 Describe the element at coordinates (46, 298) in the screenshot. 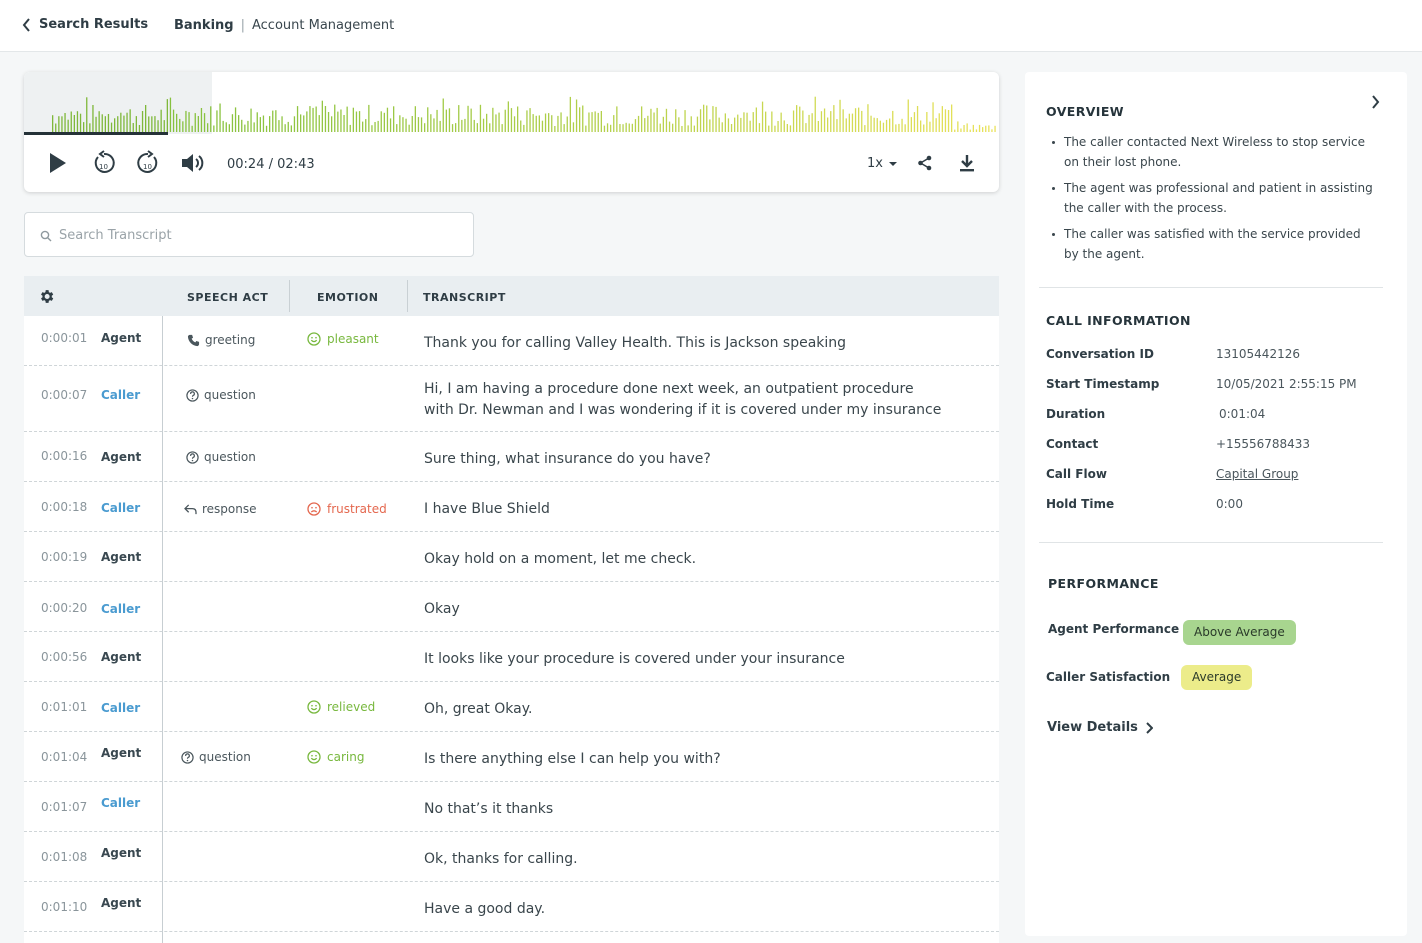

I see `table-settings-button` at that location.